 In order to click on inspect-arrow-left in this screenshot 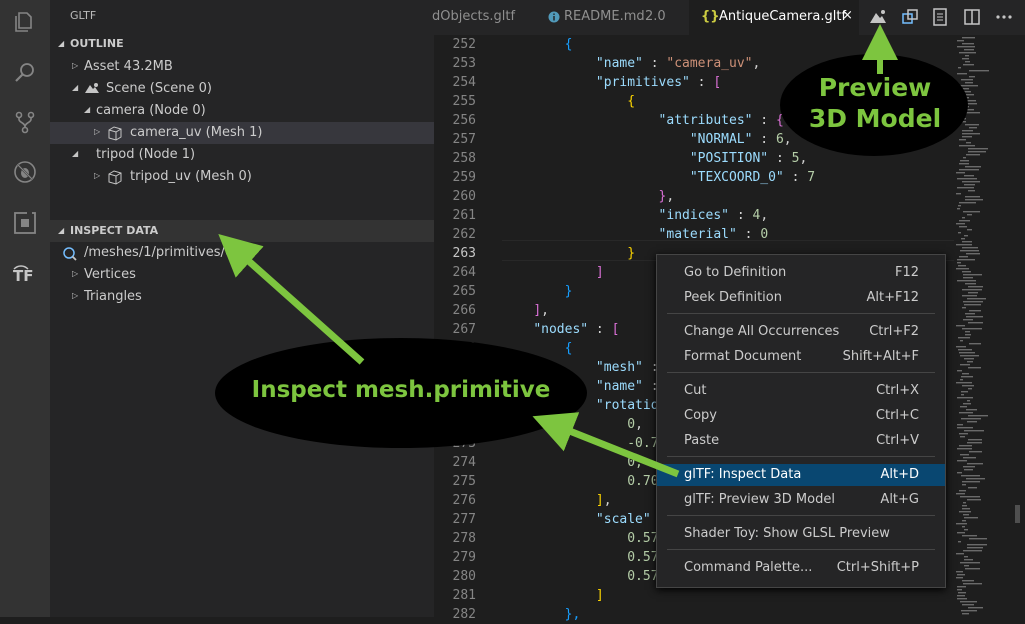, I will do `click(606, 445)`.